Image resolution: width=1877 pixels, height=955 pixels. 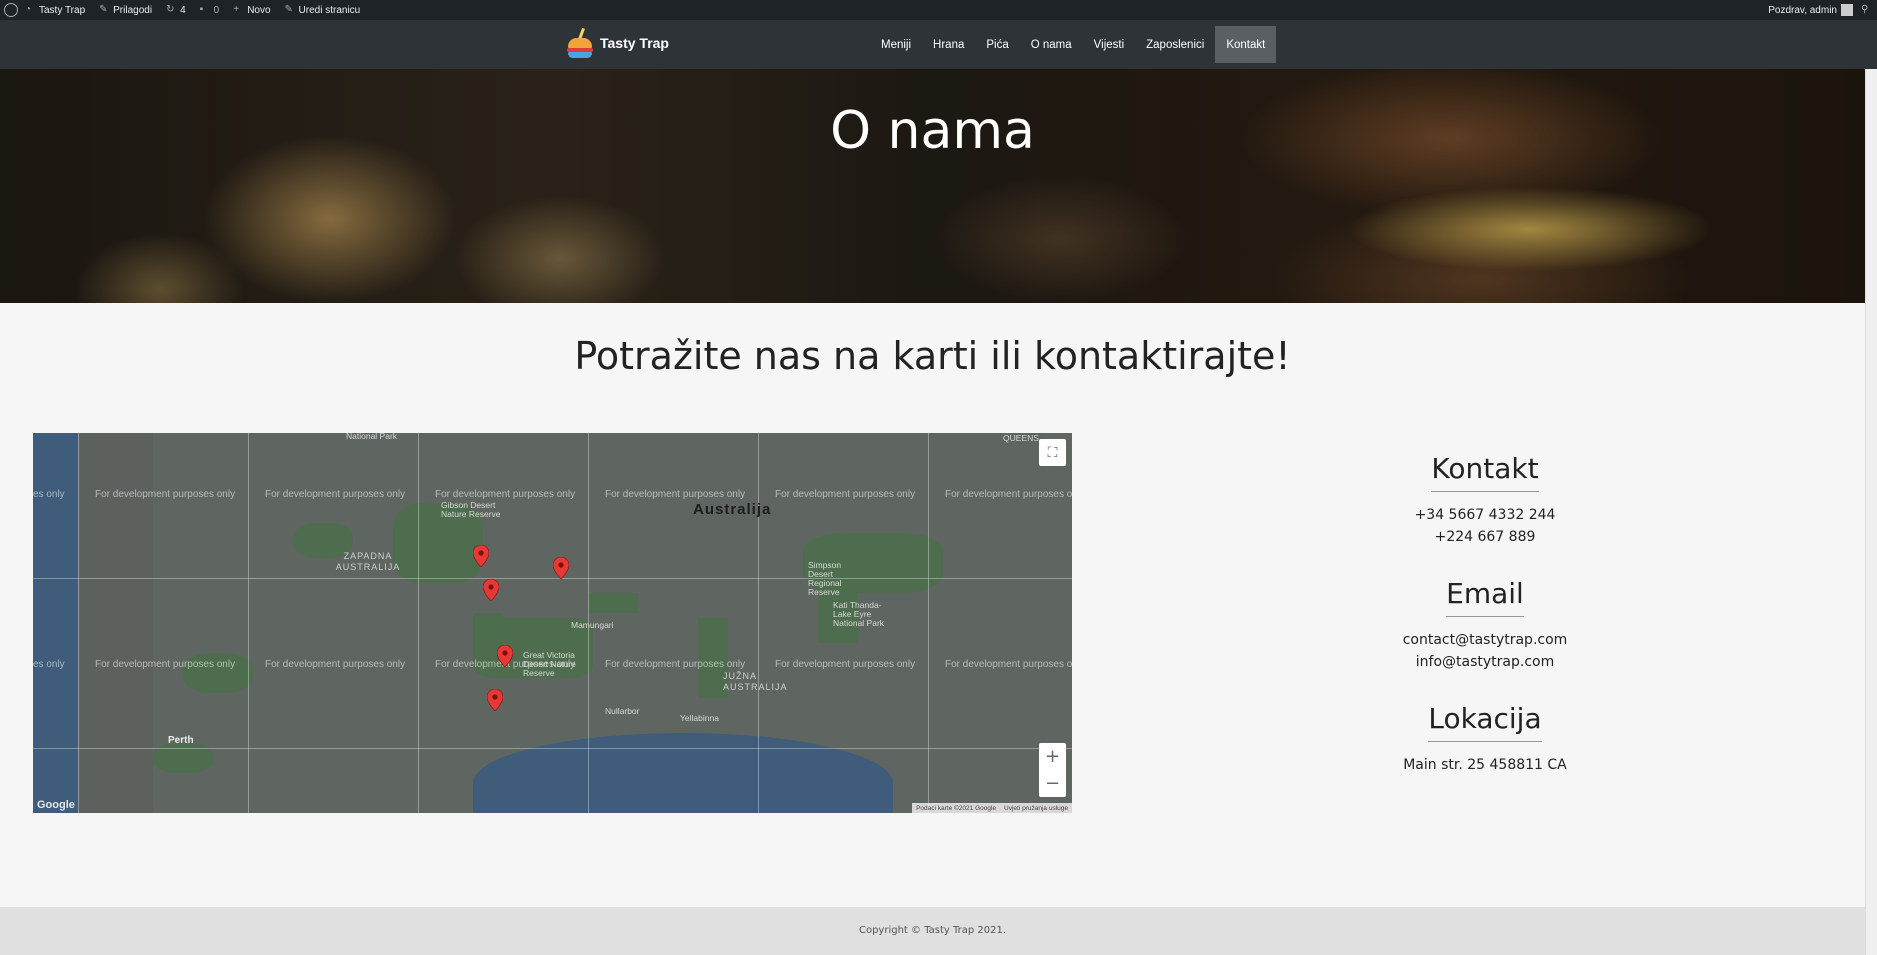 I want to click on zoom-in-button: +, so click(x=1052, y=756).